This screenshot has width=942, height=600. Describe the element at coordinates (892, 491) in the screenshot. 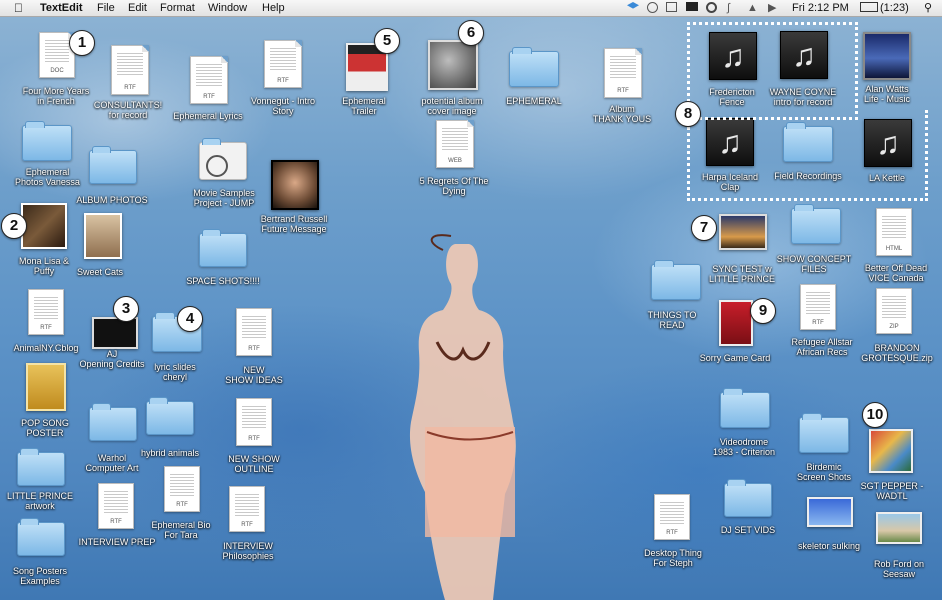

I see `label-sgt-pepper: SGT PEPPER - WADTL` at that location.